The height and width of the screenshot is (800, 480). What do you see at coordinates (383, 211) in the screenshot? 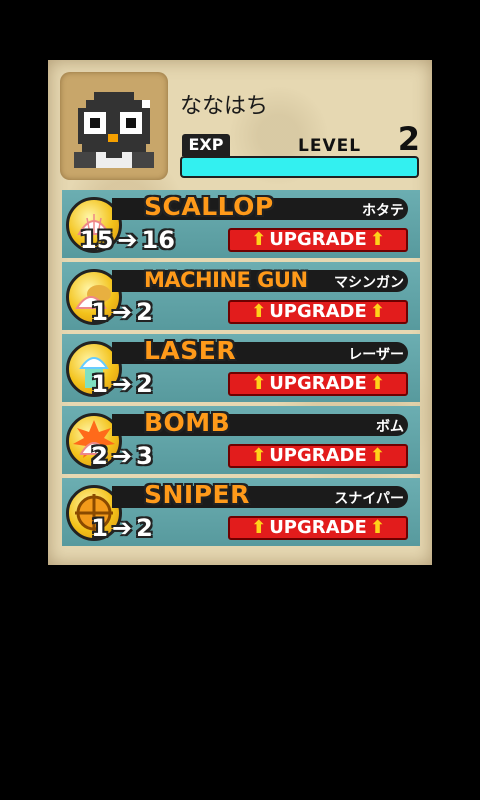
I see `weapon-jp-name: ホタテ` at bounding box center [383, 211].